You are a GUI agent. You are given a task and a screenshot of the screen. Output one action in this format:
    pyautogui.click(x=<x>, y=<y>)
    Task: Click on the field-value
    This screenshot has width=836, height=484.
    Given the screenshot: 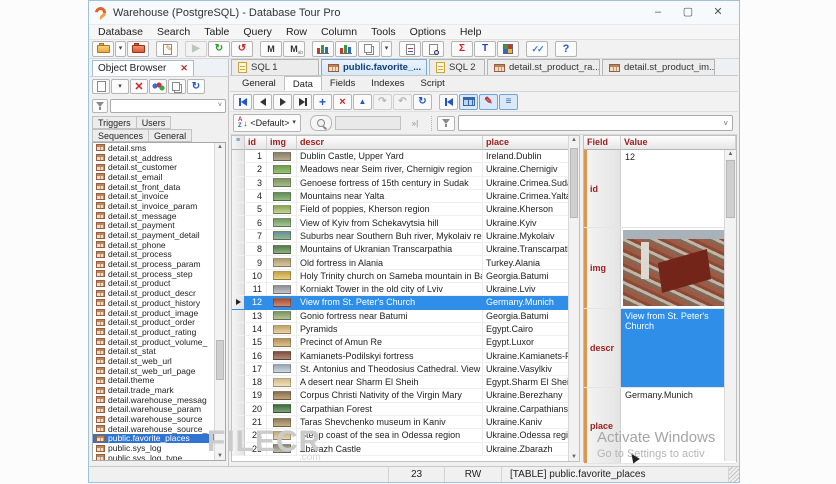 What is the action you would take?
    pyautogui.click(x=678, y=268)
    